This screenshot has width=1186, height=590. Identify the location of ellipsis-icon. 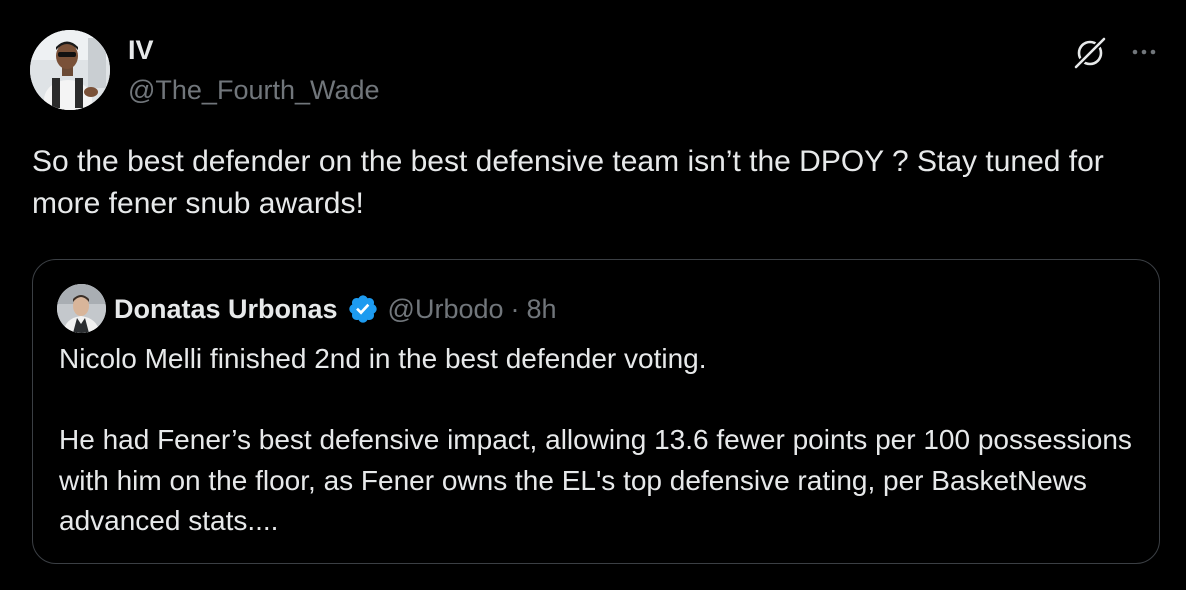
(1144, 52).